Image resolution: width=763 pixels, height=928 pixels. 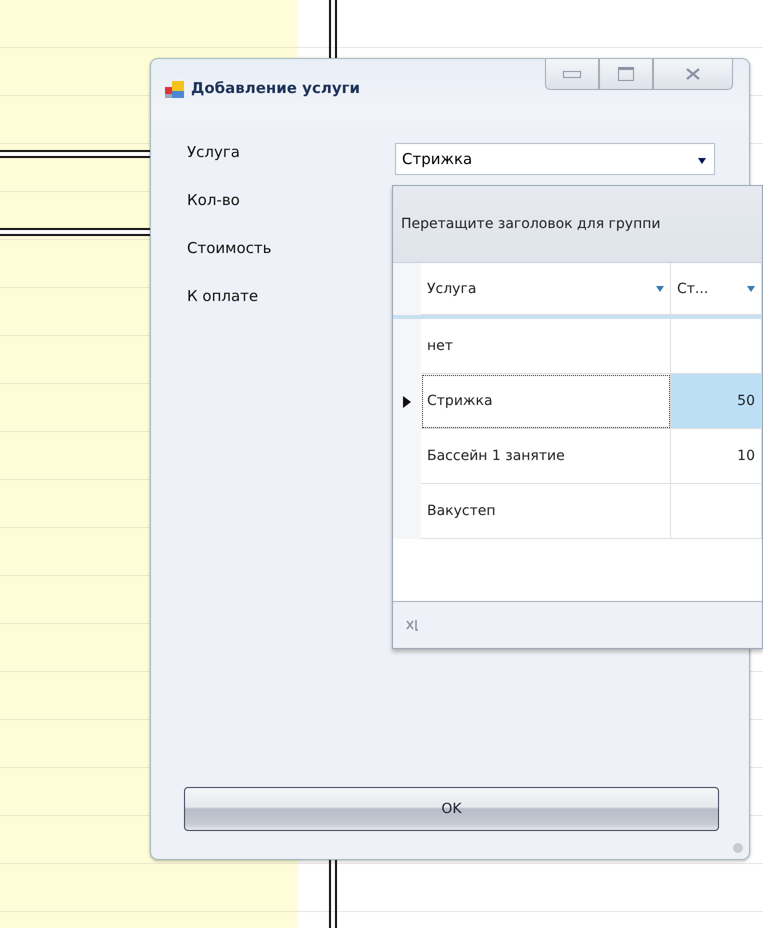 What do you see at coordinates (546, 511) in the screenshot?
I see `table-cell: Вакустеп` at bounding box center [546, 511].